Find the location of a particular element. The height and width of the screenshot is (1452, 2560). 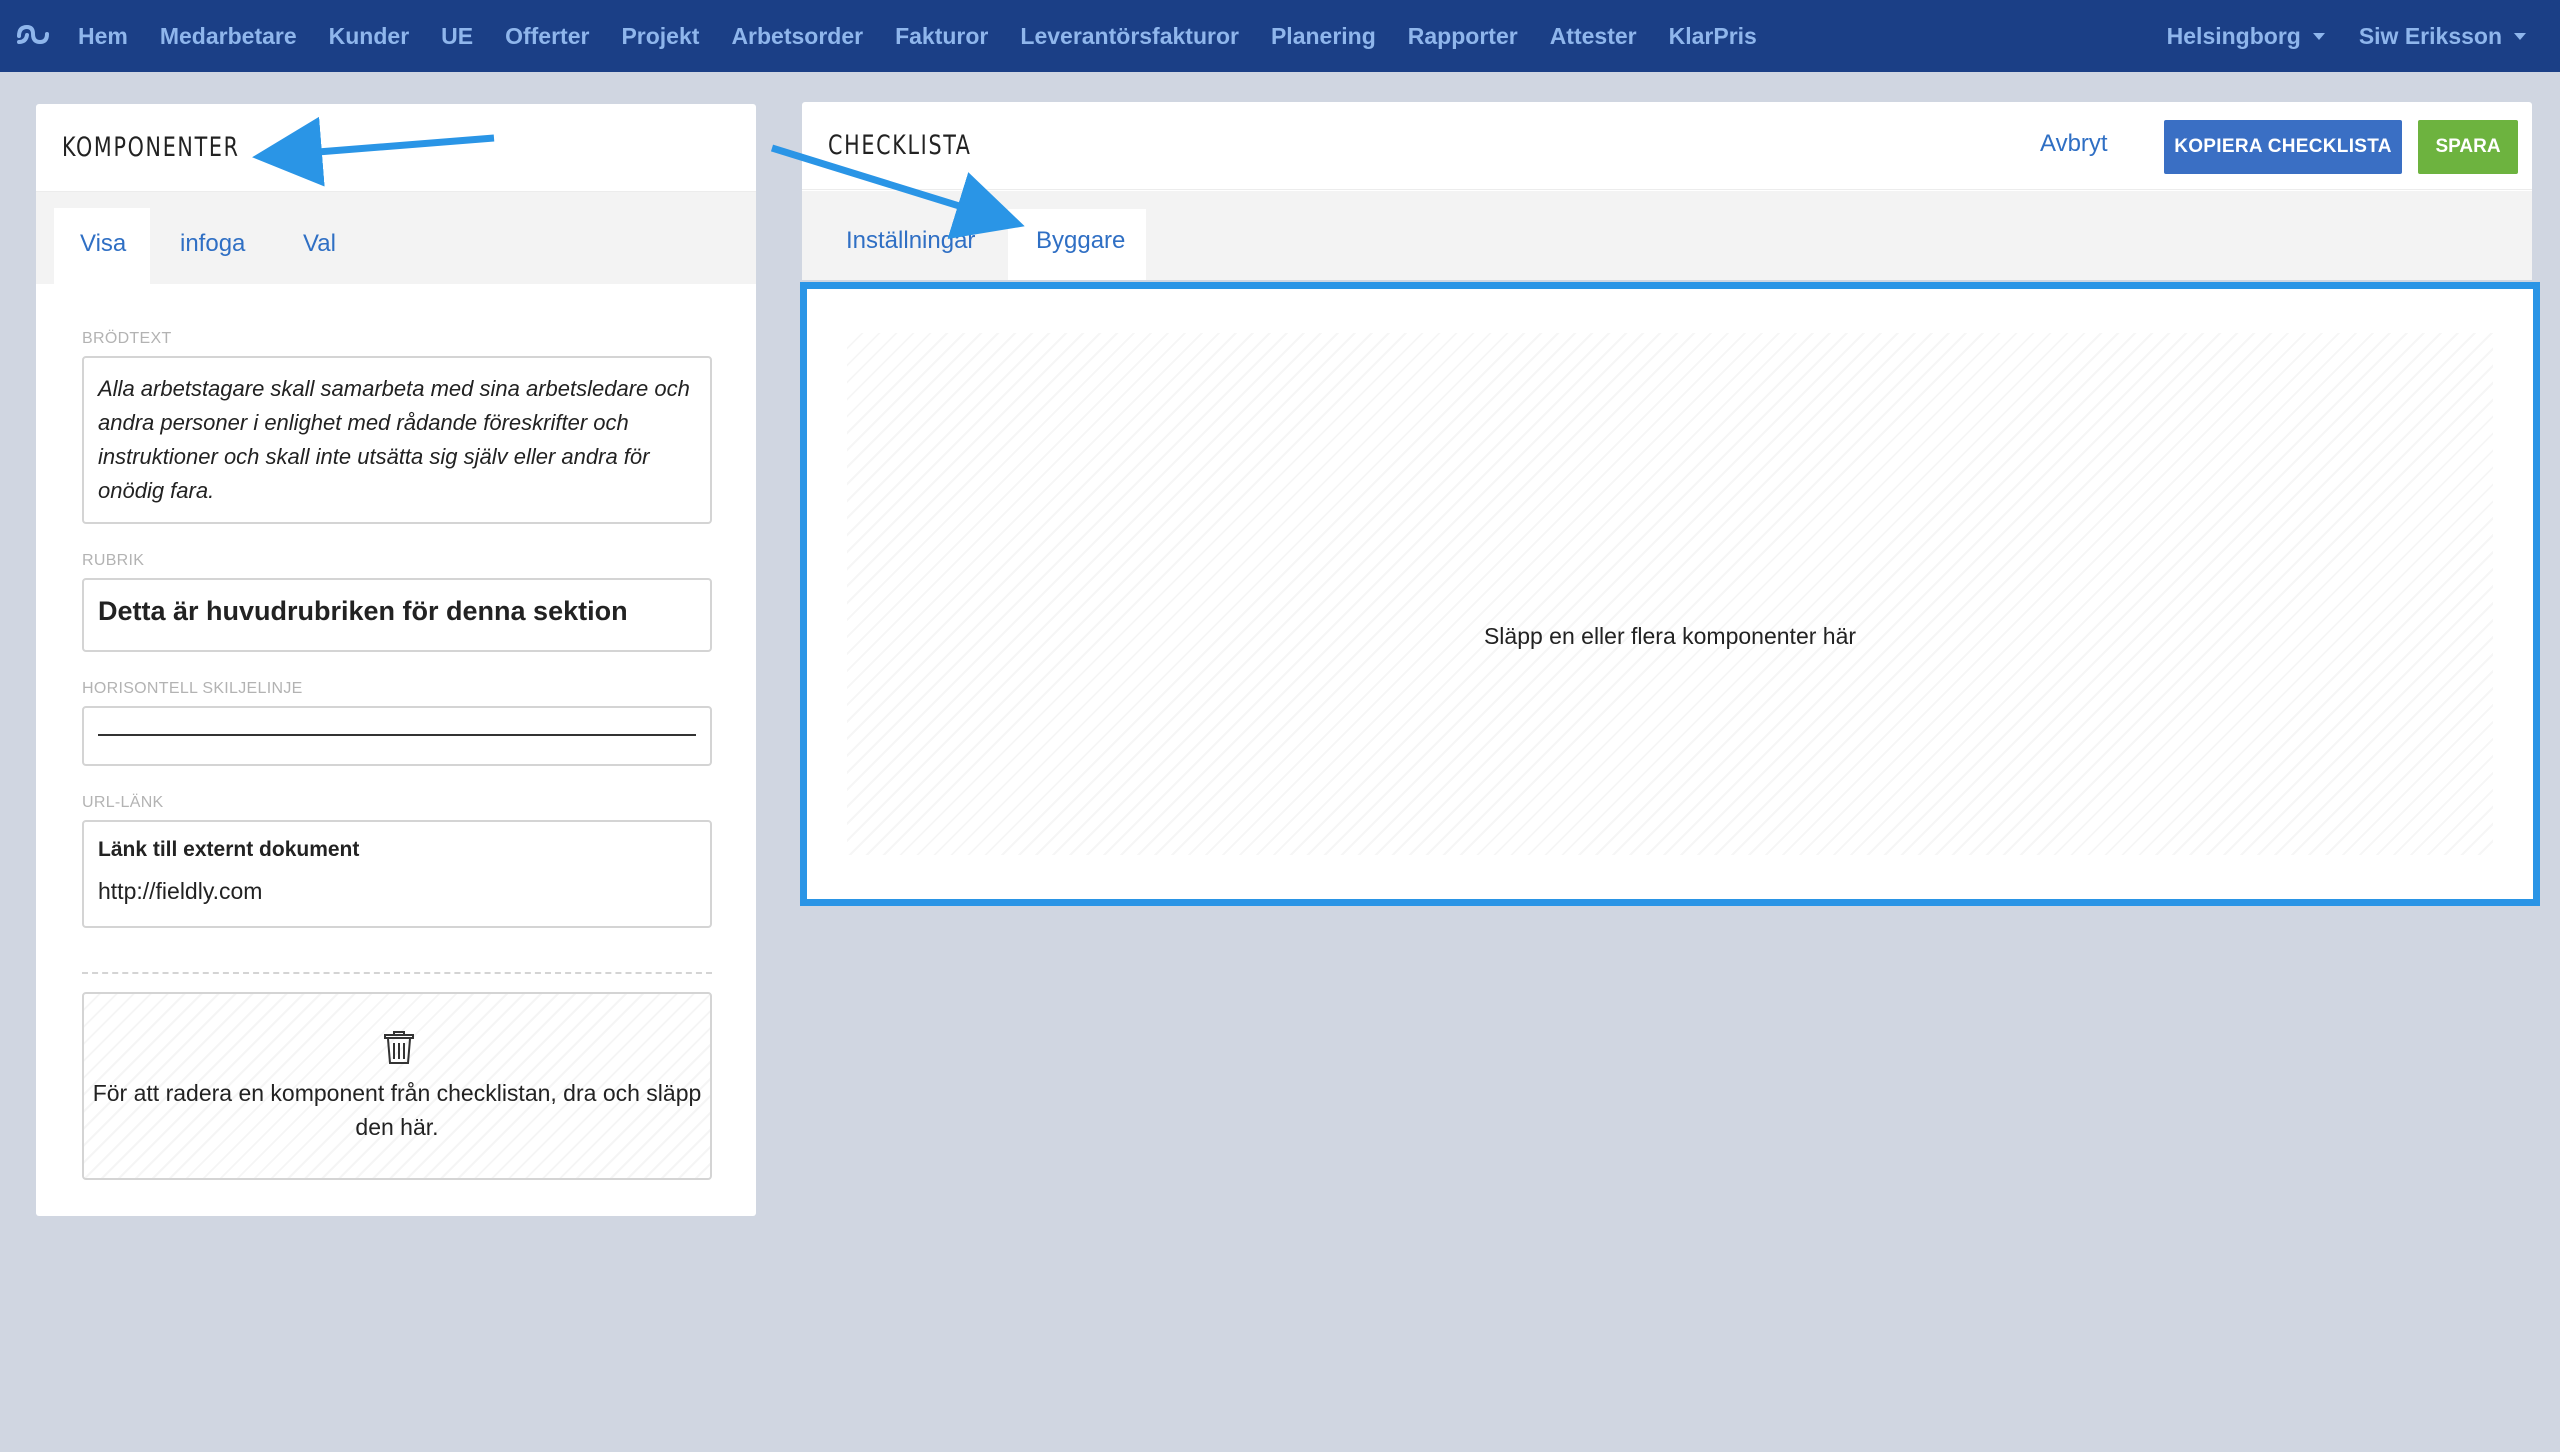

url-link-value: http://fieldly.com is located at coordinates (180, 891).